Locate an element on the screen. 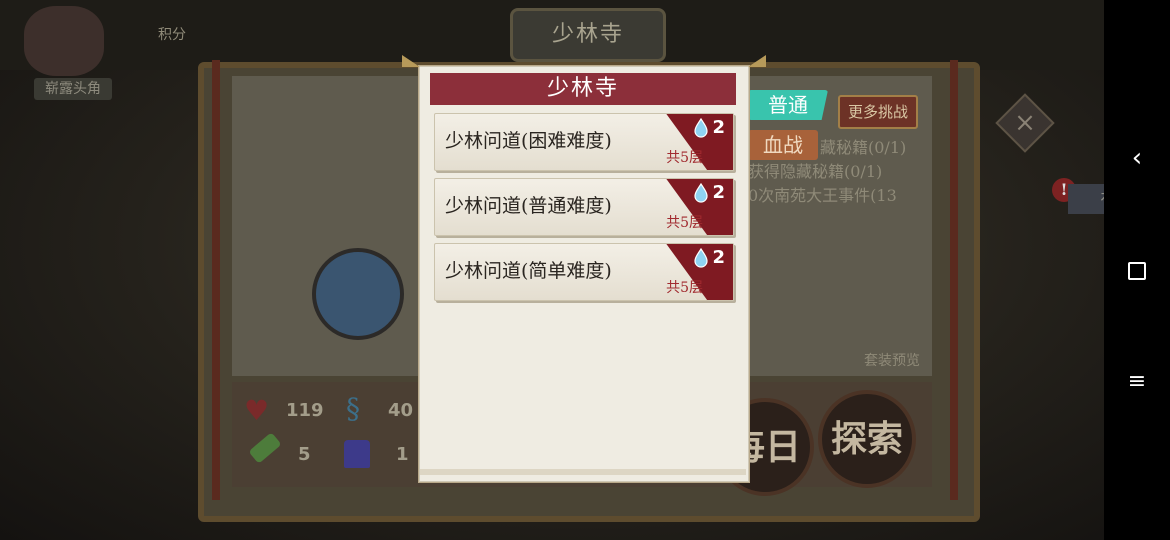 The image size is (1170, 540). level-name: 少林问道(困难难度) is located at coordinates (528, 141).